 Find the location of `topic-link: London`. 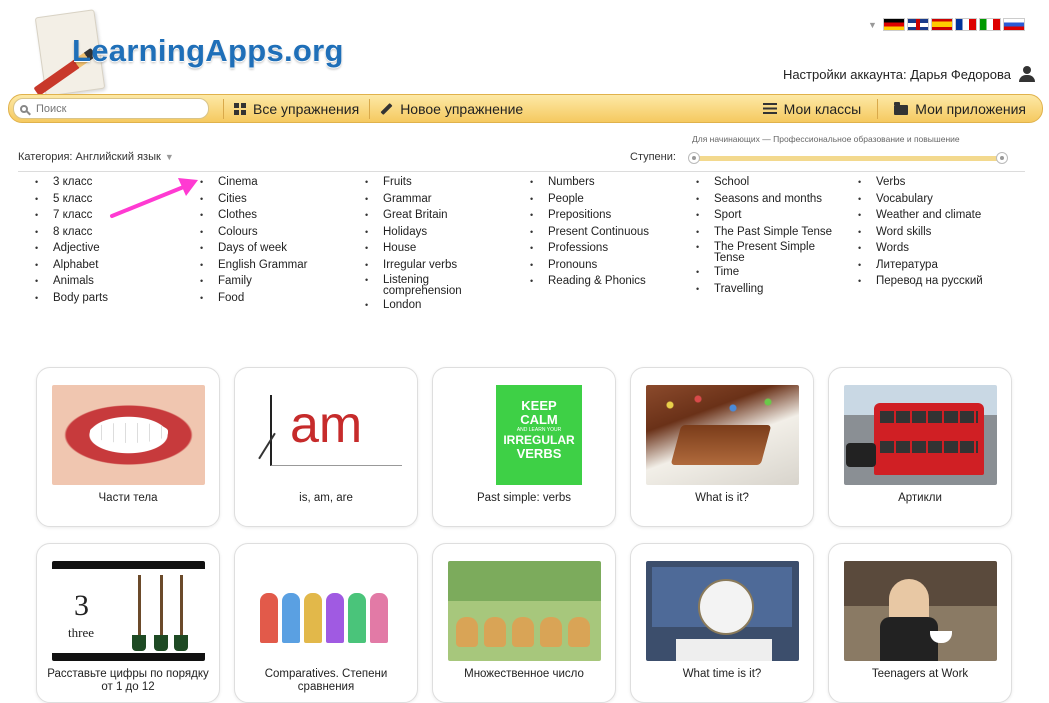

topic-link: London is located at coordinates (447, 306).